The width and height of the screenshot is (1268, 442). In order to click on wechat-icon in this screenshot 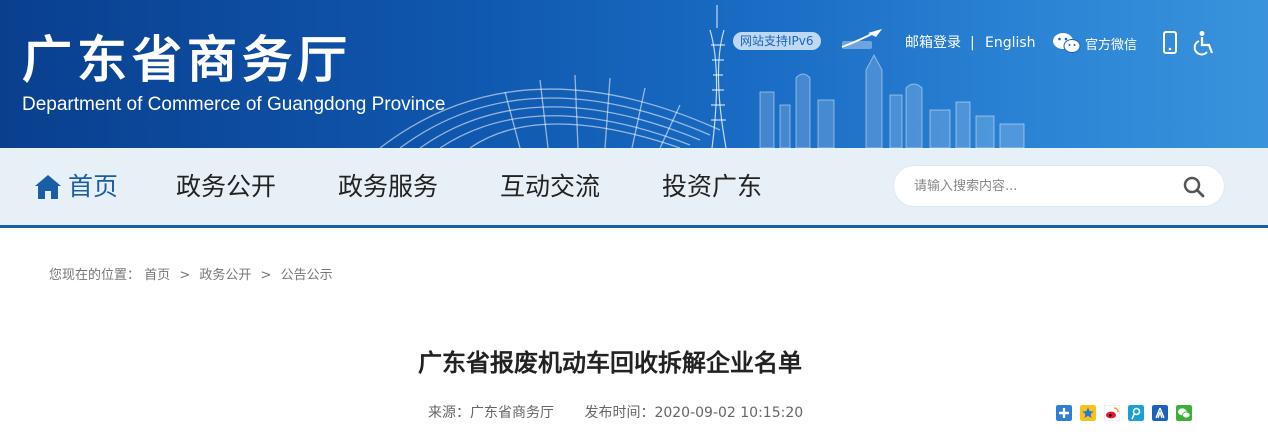, I will do `click(1067, 43)`.